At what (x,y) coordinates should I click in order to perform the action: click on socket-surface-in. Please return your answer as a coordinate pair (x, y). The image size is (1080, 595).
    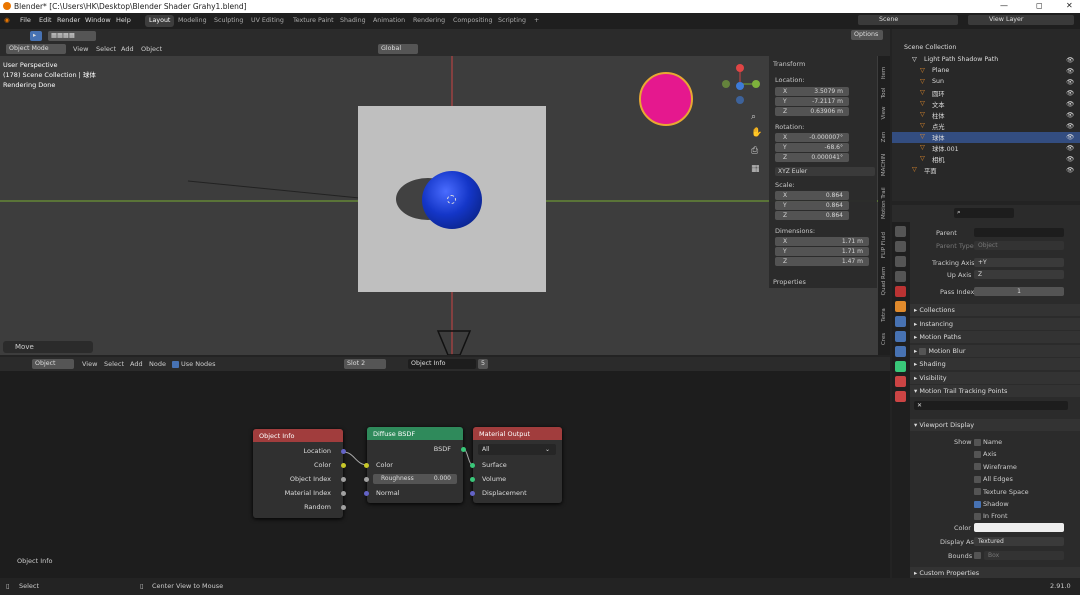
    Looking at the image, I should click on (472, 465).